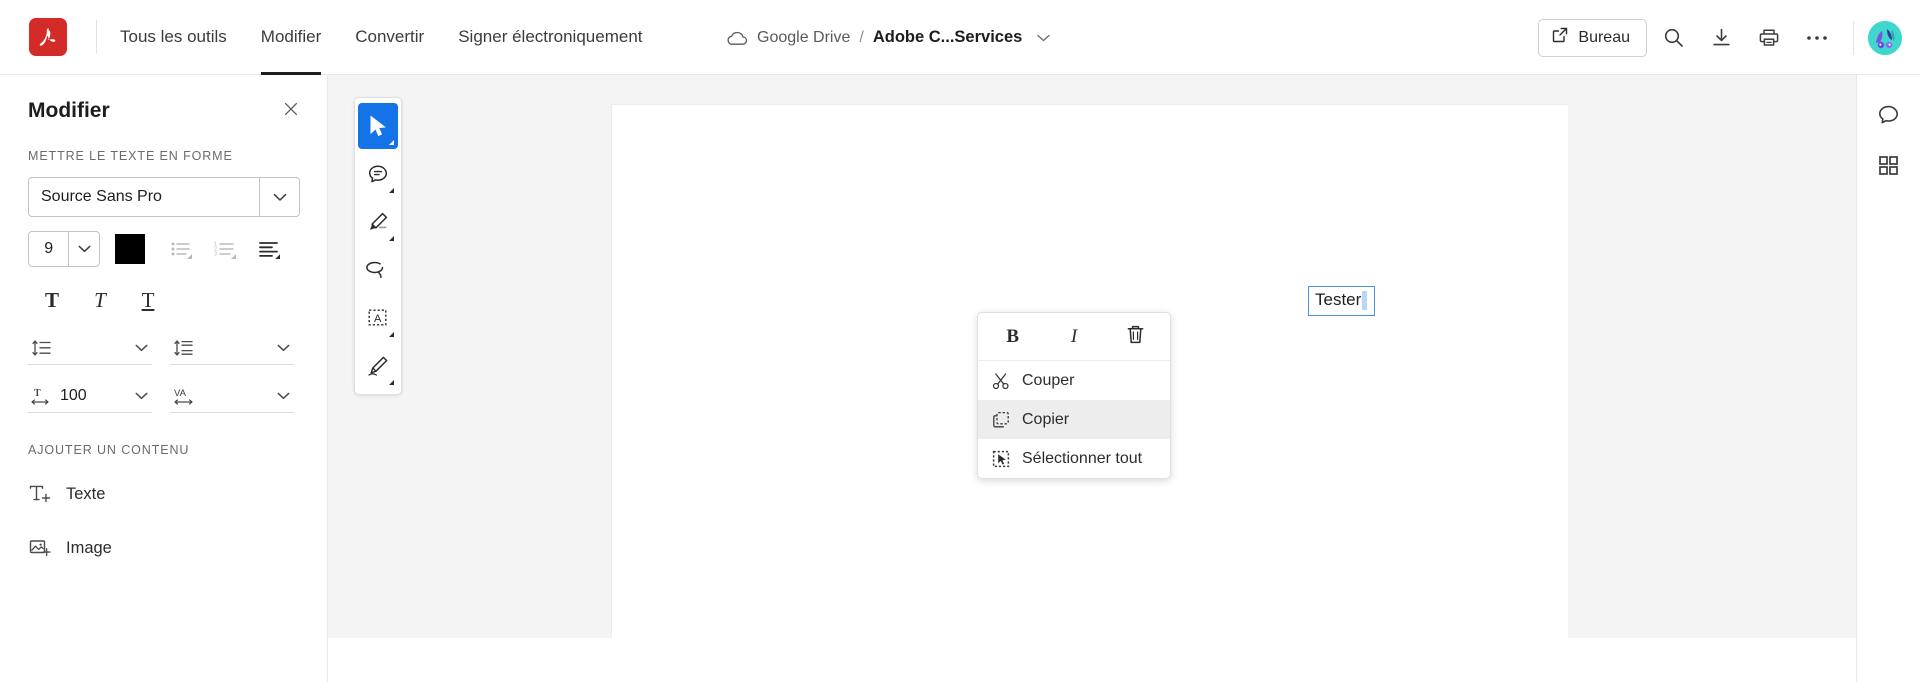 The image size is (1920, 682). What do you see at coordinates (101, 196) in the screenshot?
I see `font-family-value: Source Sans Pro` at bounding box center [101, 196].